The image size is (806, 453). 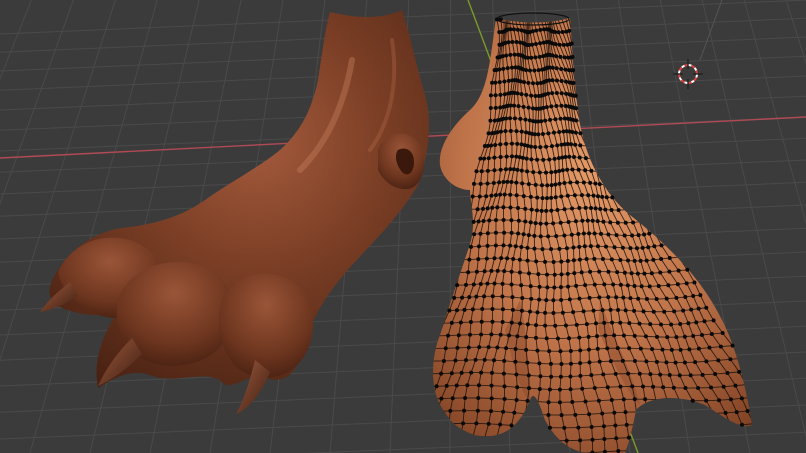 What do you see at coordinates (266, 325) in the screenshot?
I see `sculpted-toe-right` at bounding box center [266, 325].